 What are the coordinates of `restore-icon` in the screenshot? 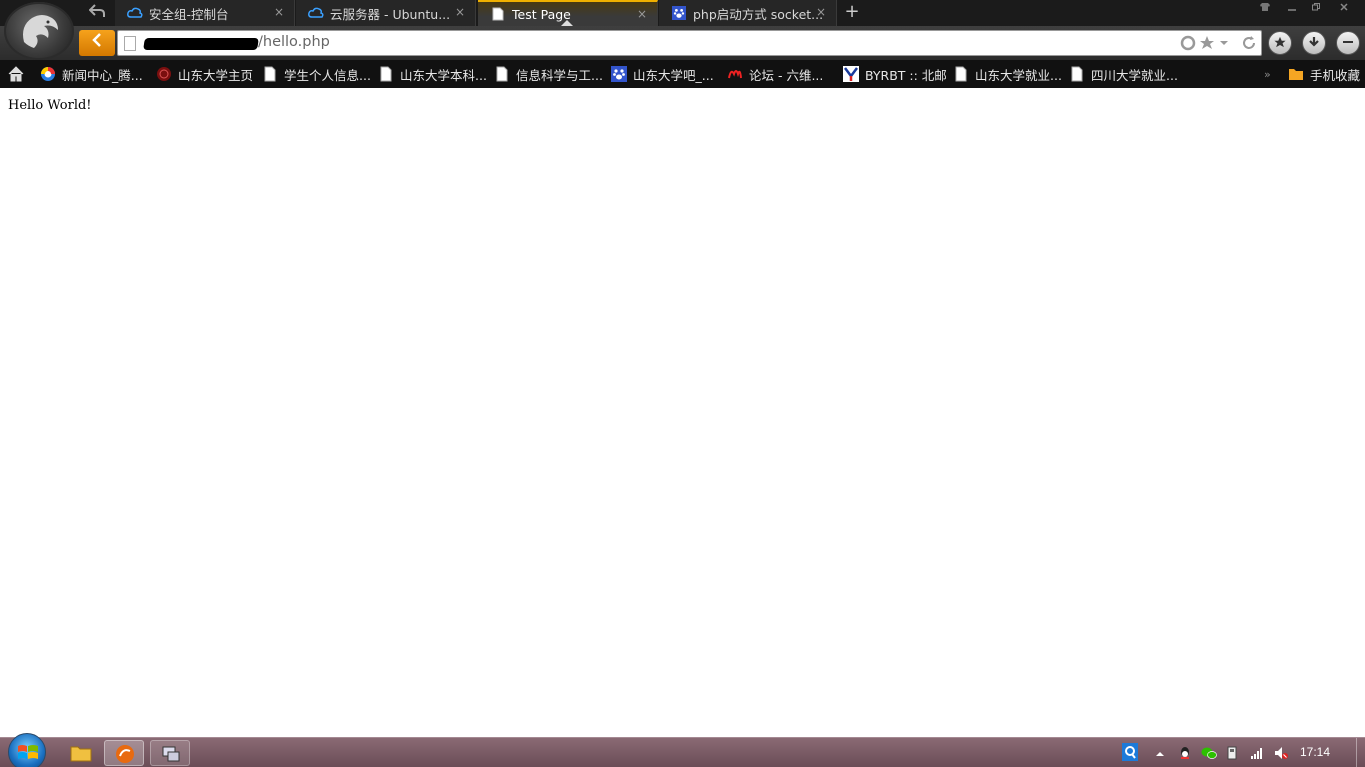 It's located at (1316, 10).